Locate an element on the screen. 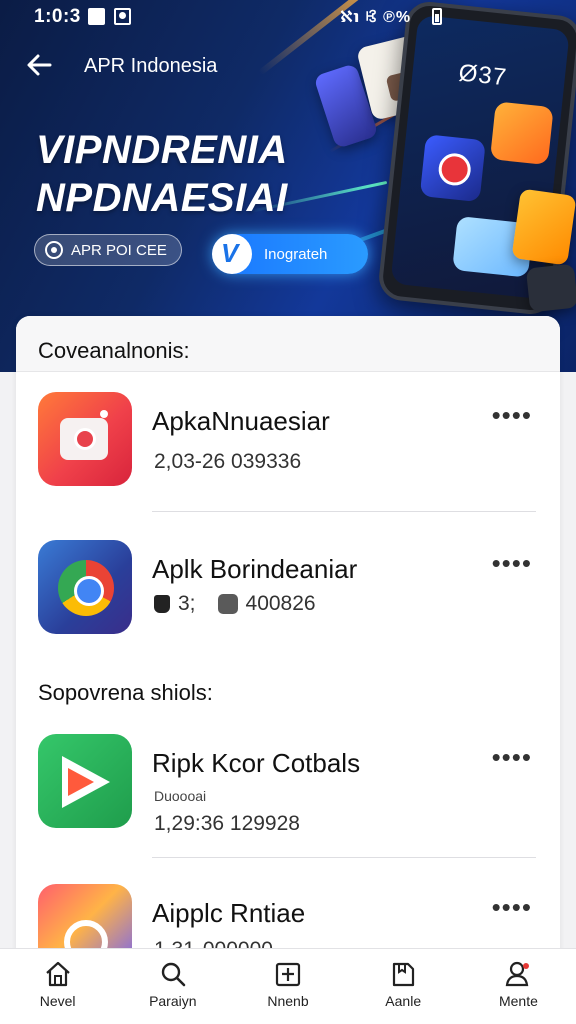  badge-icon is located at coordinates (227, 604).